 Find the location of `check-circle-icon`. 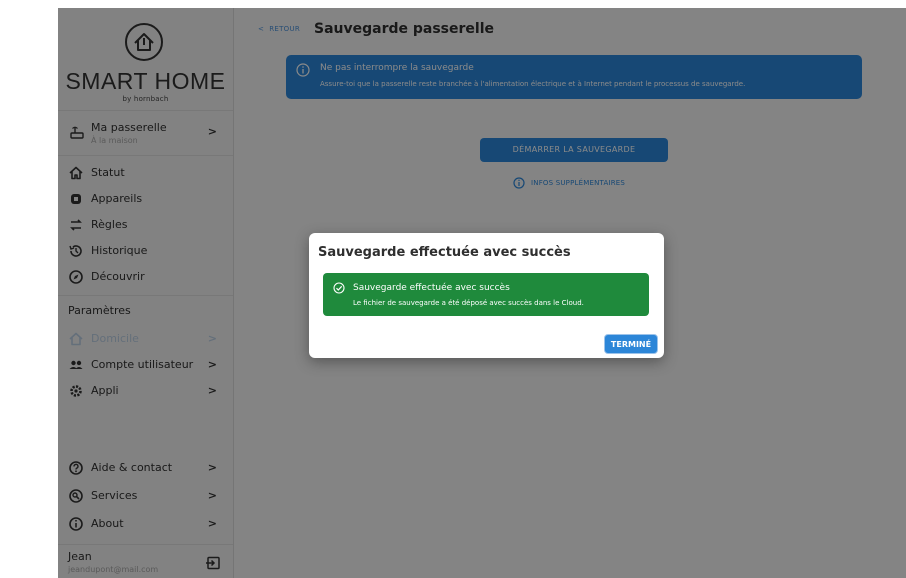

check-circle-icon is located at coordinates (339, 288).